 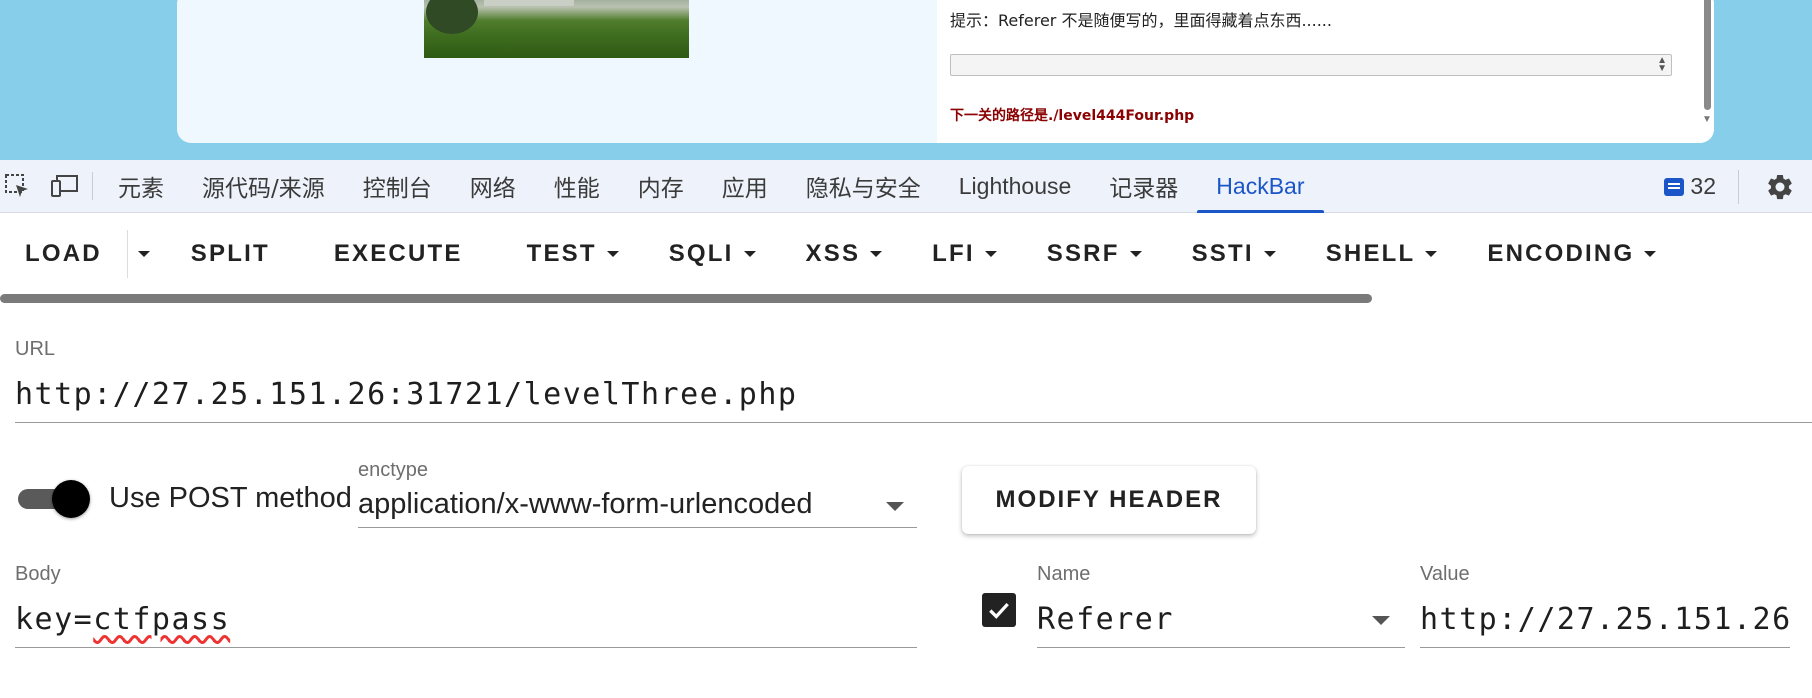 I want to click on header-value-input: http://27.25.151.26:31721/, so click(x=1605, y=616).